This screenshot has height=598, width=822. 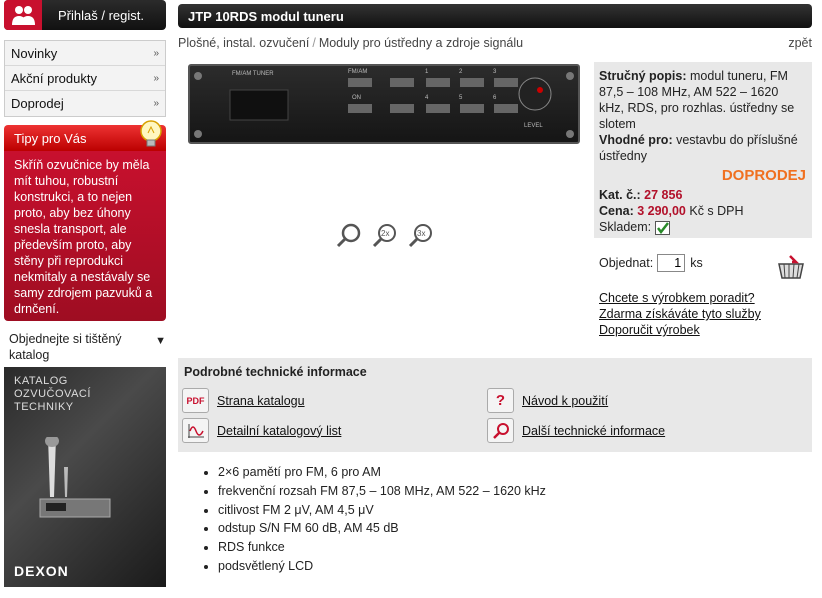 I want to click on free-services-link: Zdarma získáváte tyto služby, so click(x=705, y=314).